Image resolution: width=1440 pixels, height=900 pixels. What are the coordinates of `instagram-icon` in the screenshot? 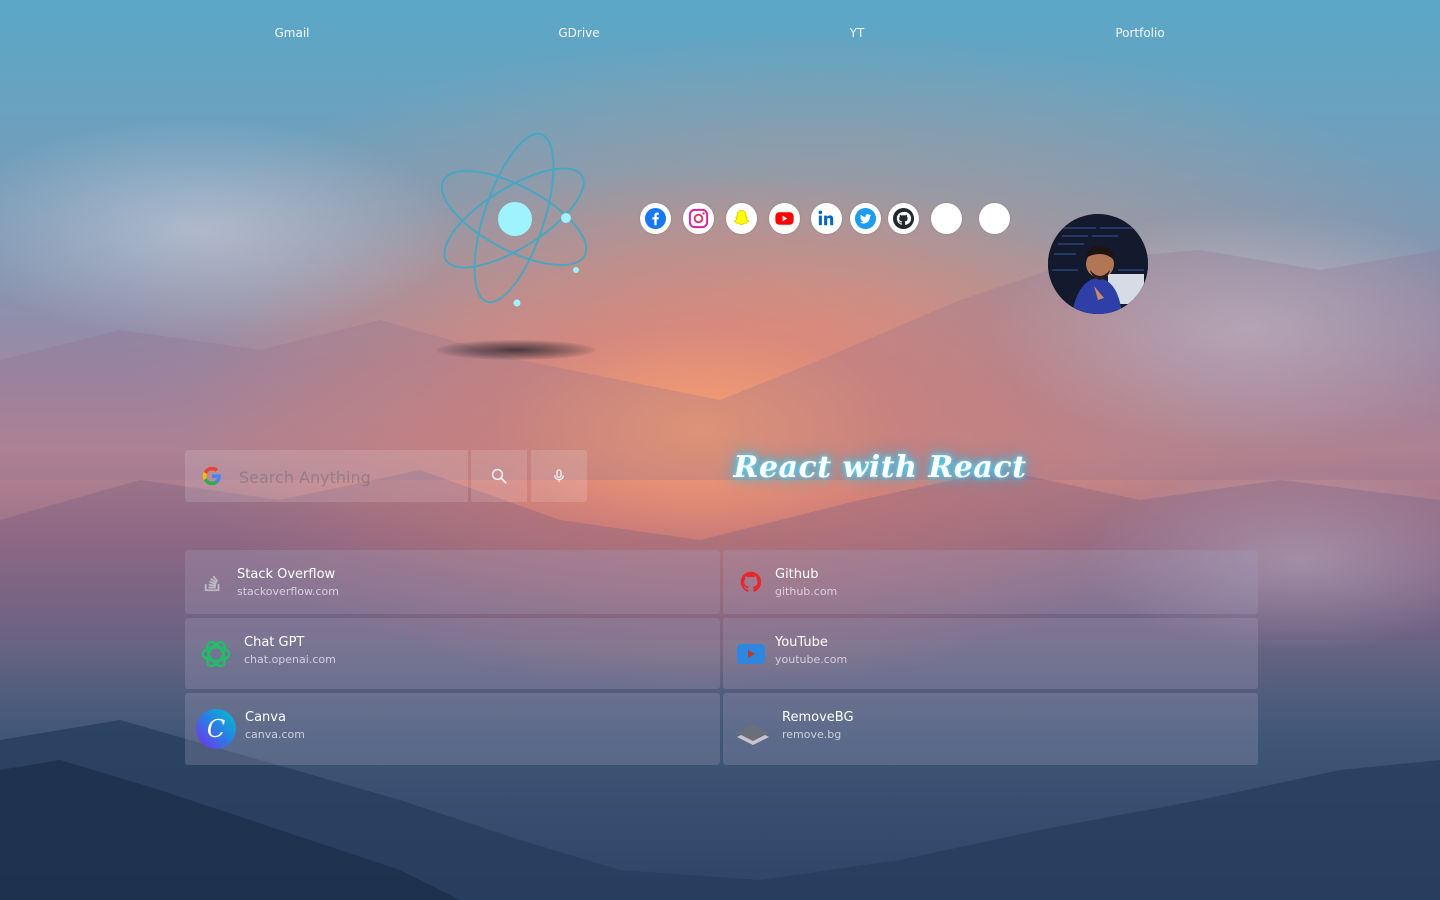 It's located at (698, 218).